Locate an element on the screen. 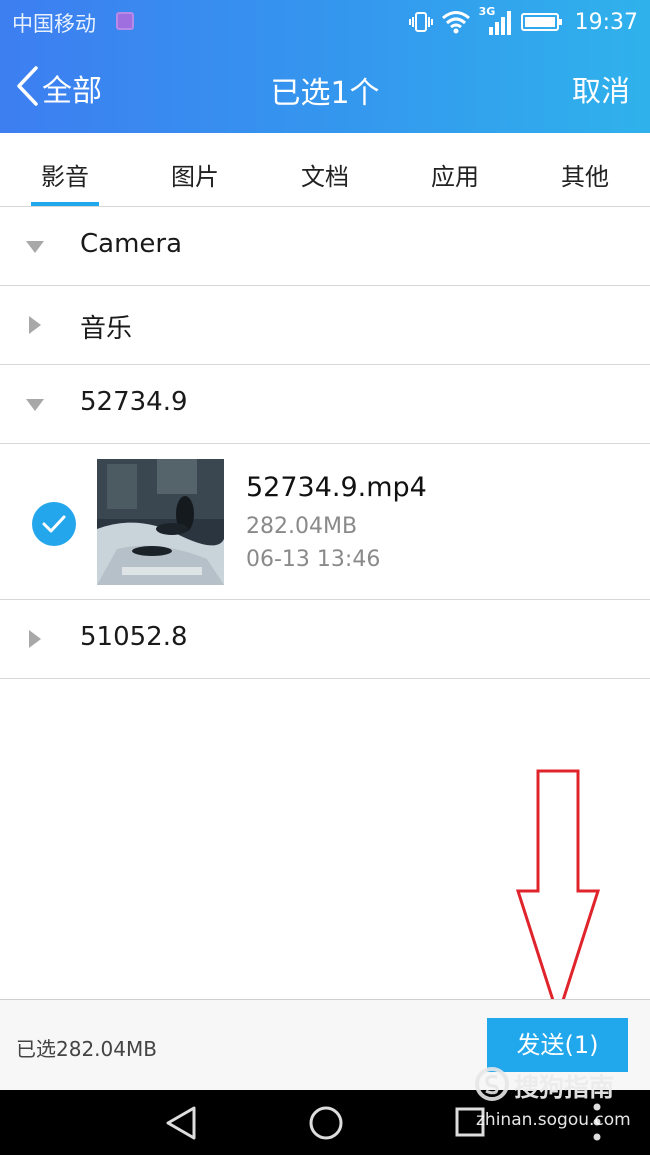  tab-other: 其他 is located at coordinates (585, 169).